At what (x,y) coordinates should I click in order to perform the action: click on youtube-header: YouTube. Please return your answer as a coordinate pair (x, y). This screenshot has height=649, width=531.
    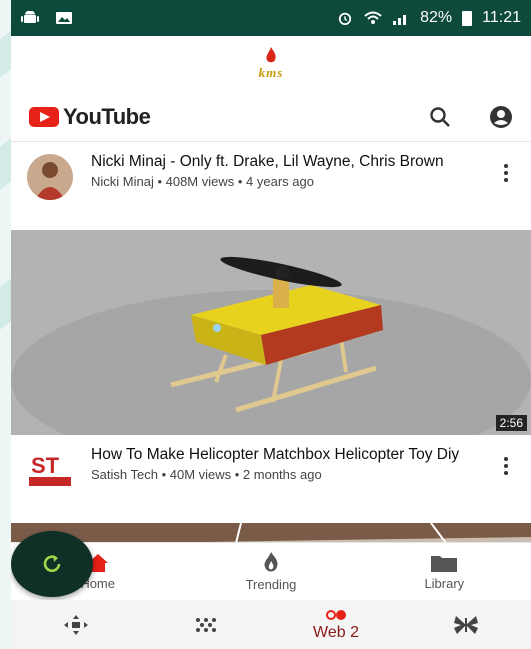
    Looking at the image, I should click on (271, 117).